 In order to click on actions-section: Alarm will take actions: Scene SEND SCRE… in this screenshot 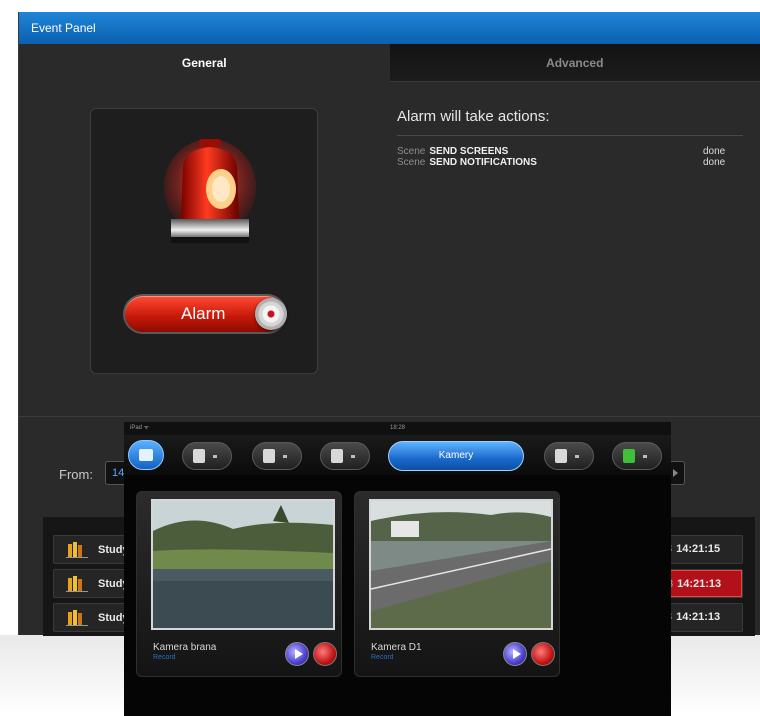, I will do `click(570, 138)`.